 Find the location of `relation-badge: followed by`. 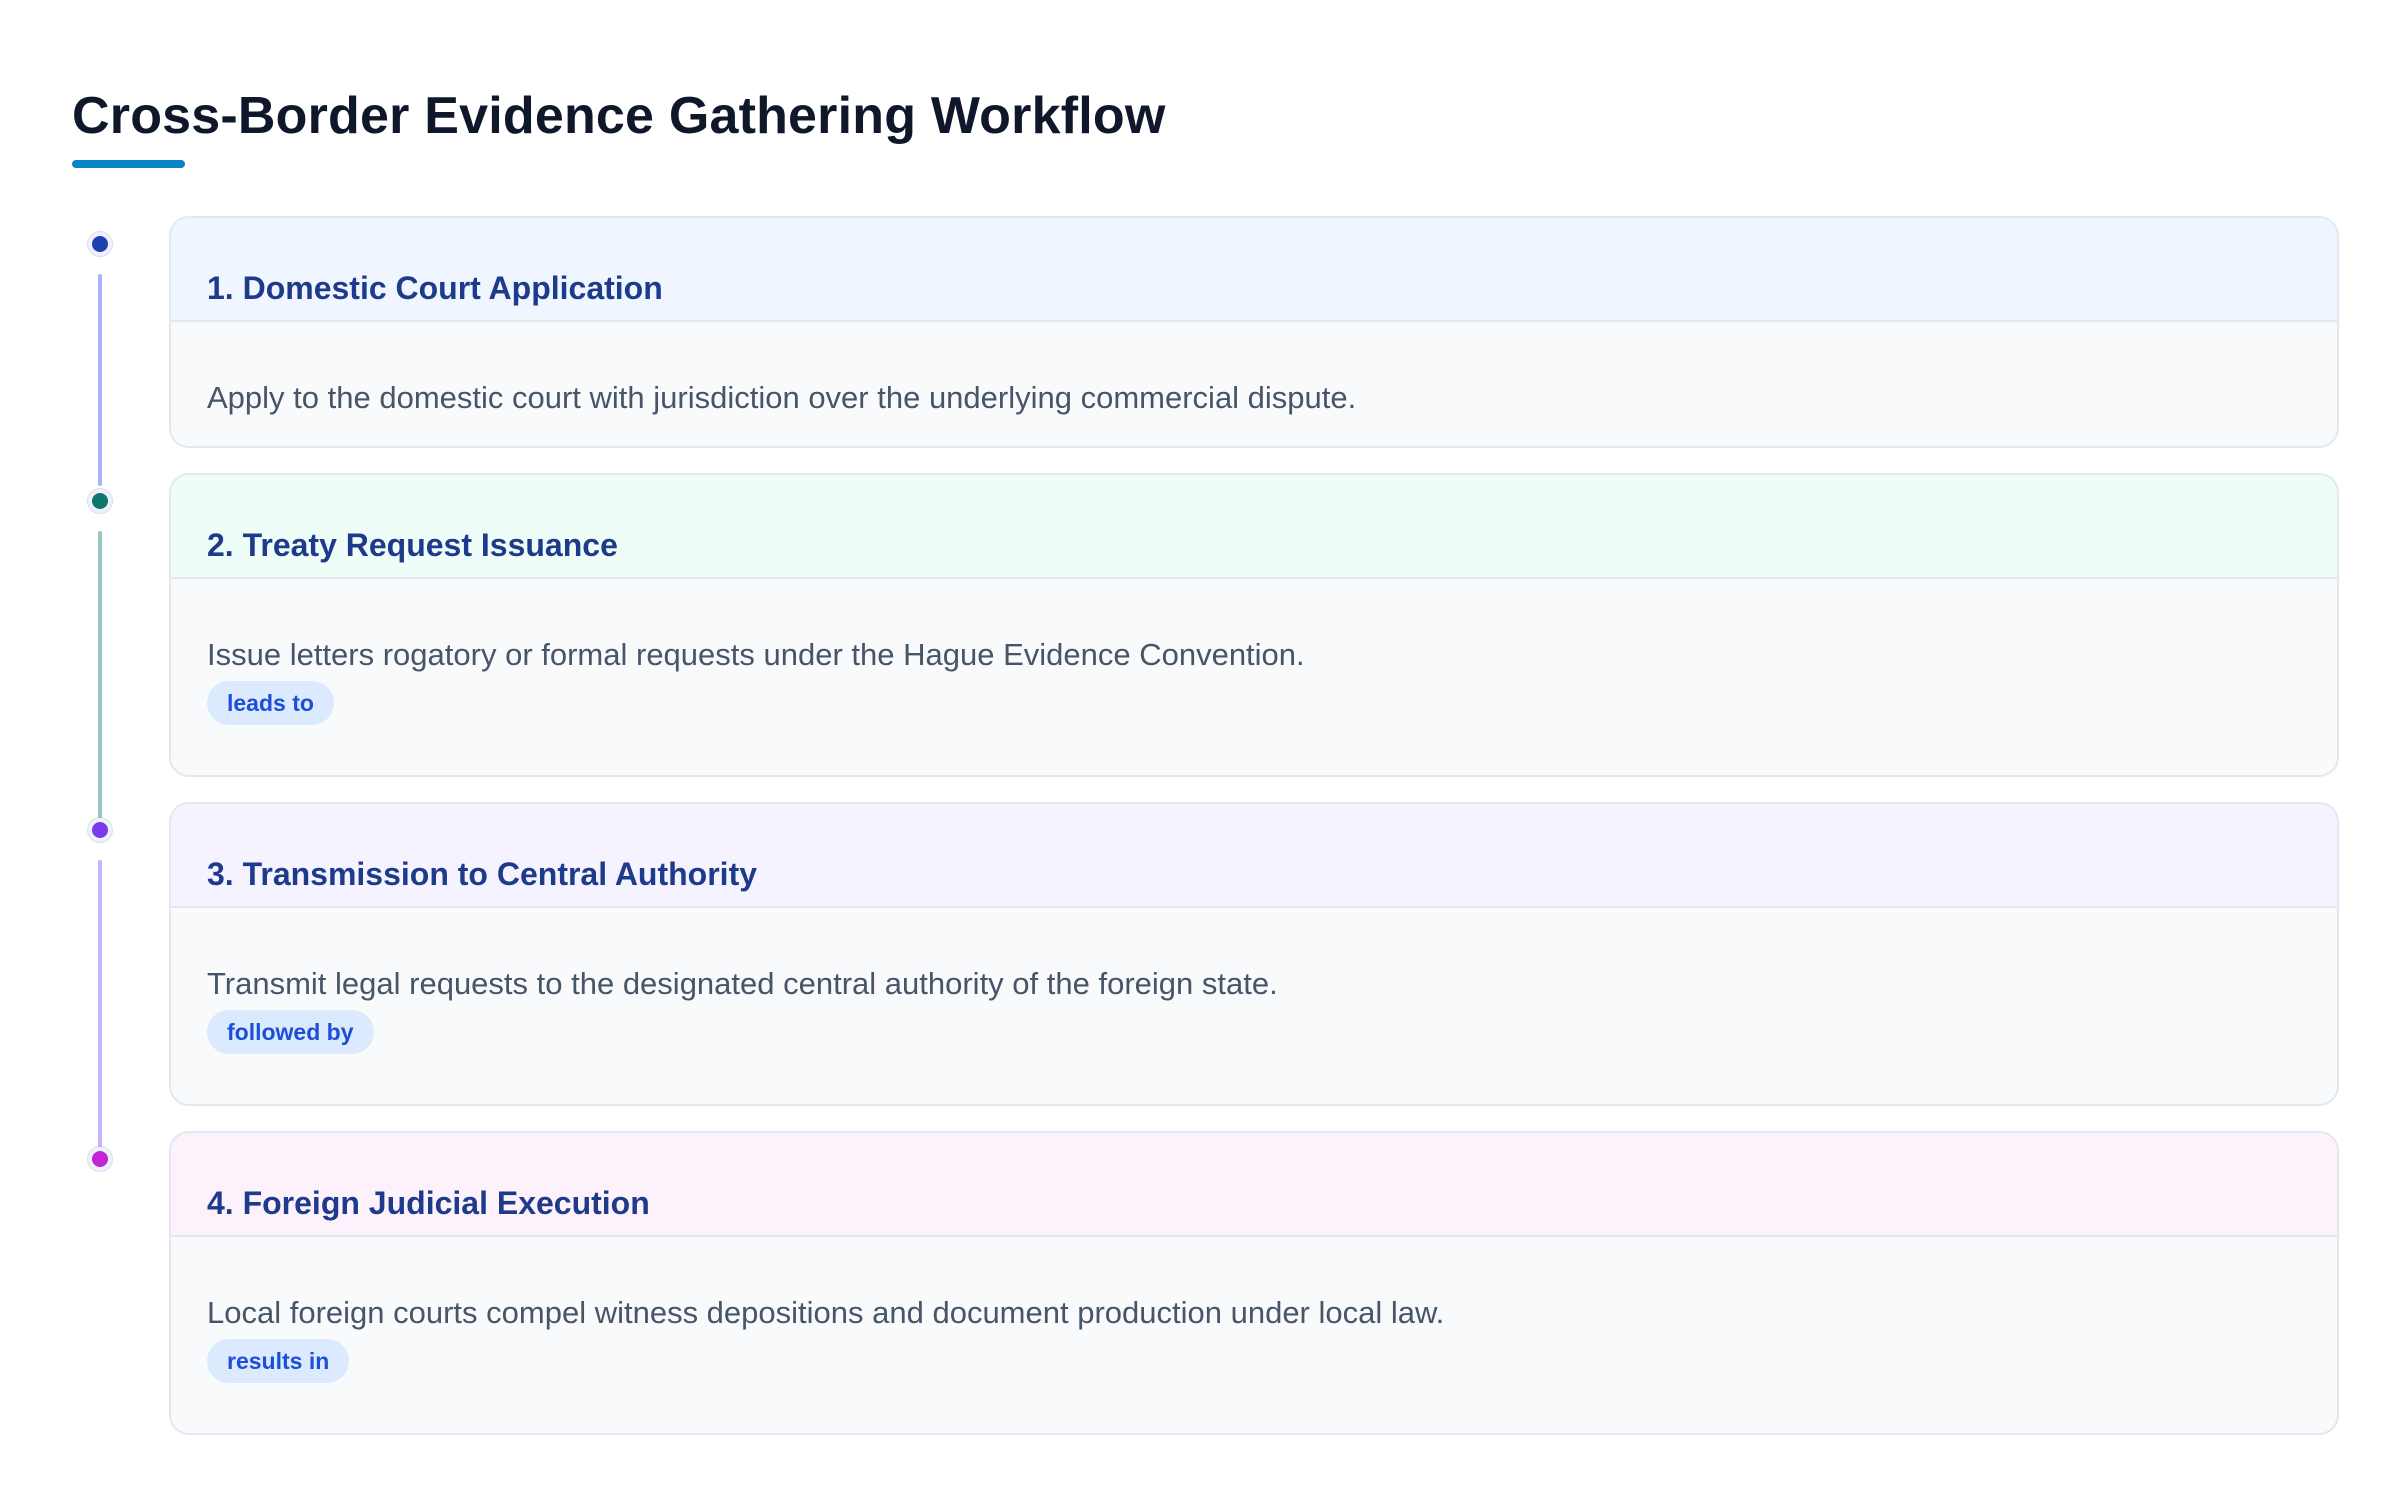

relation-badge: followed by is located at coordinates (290, 1032).